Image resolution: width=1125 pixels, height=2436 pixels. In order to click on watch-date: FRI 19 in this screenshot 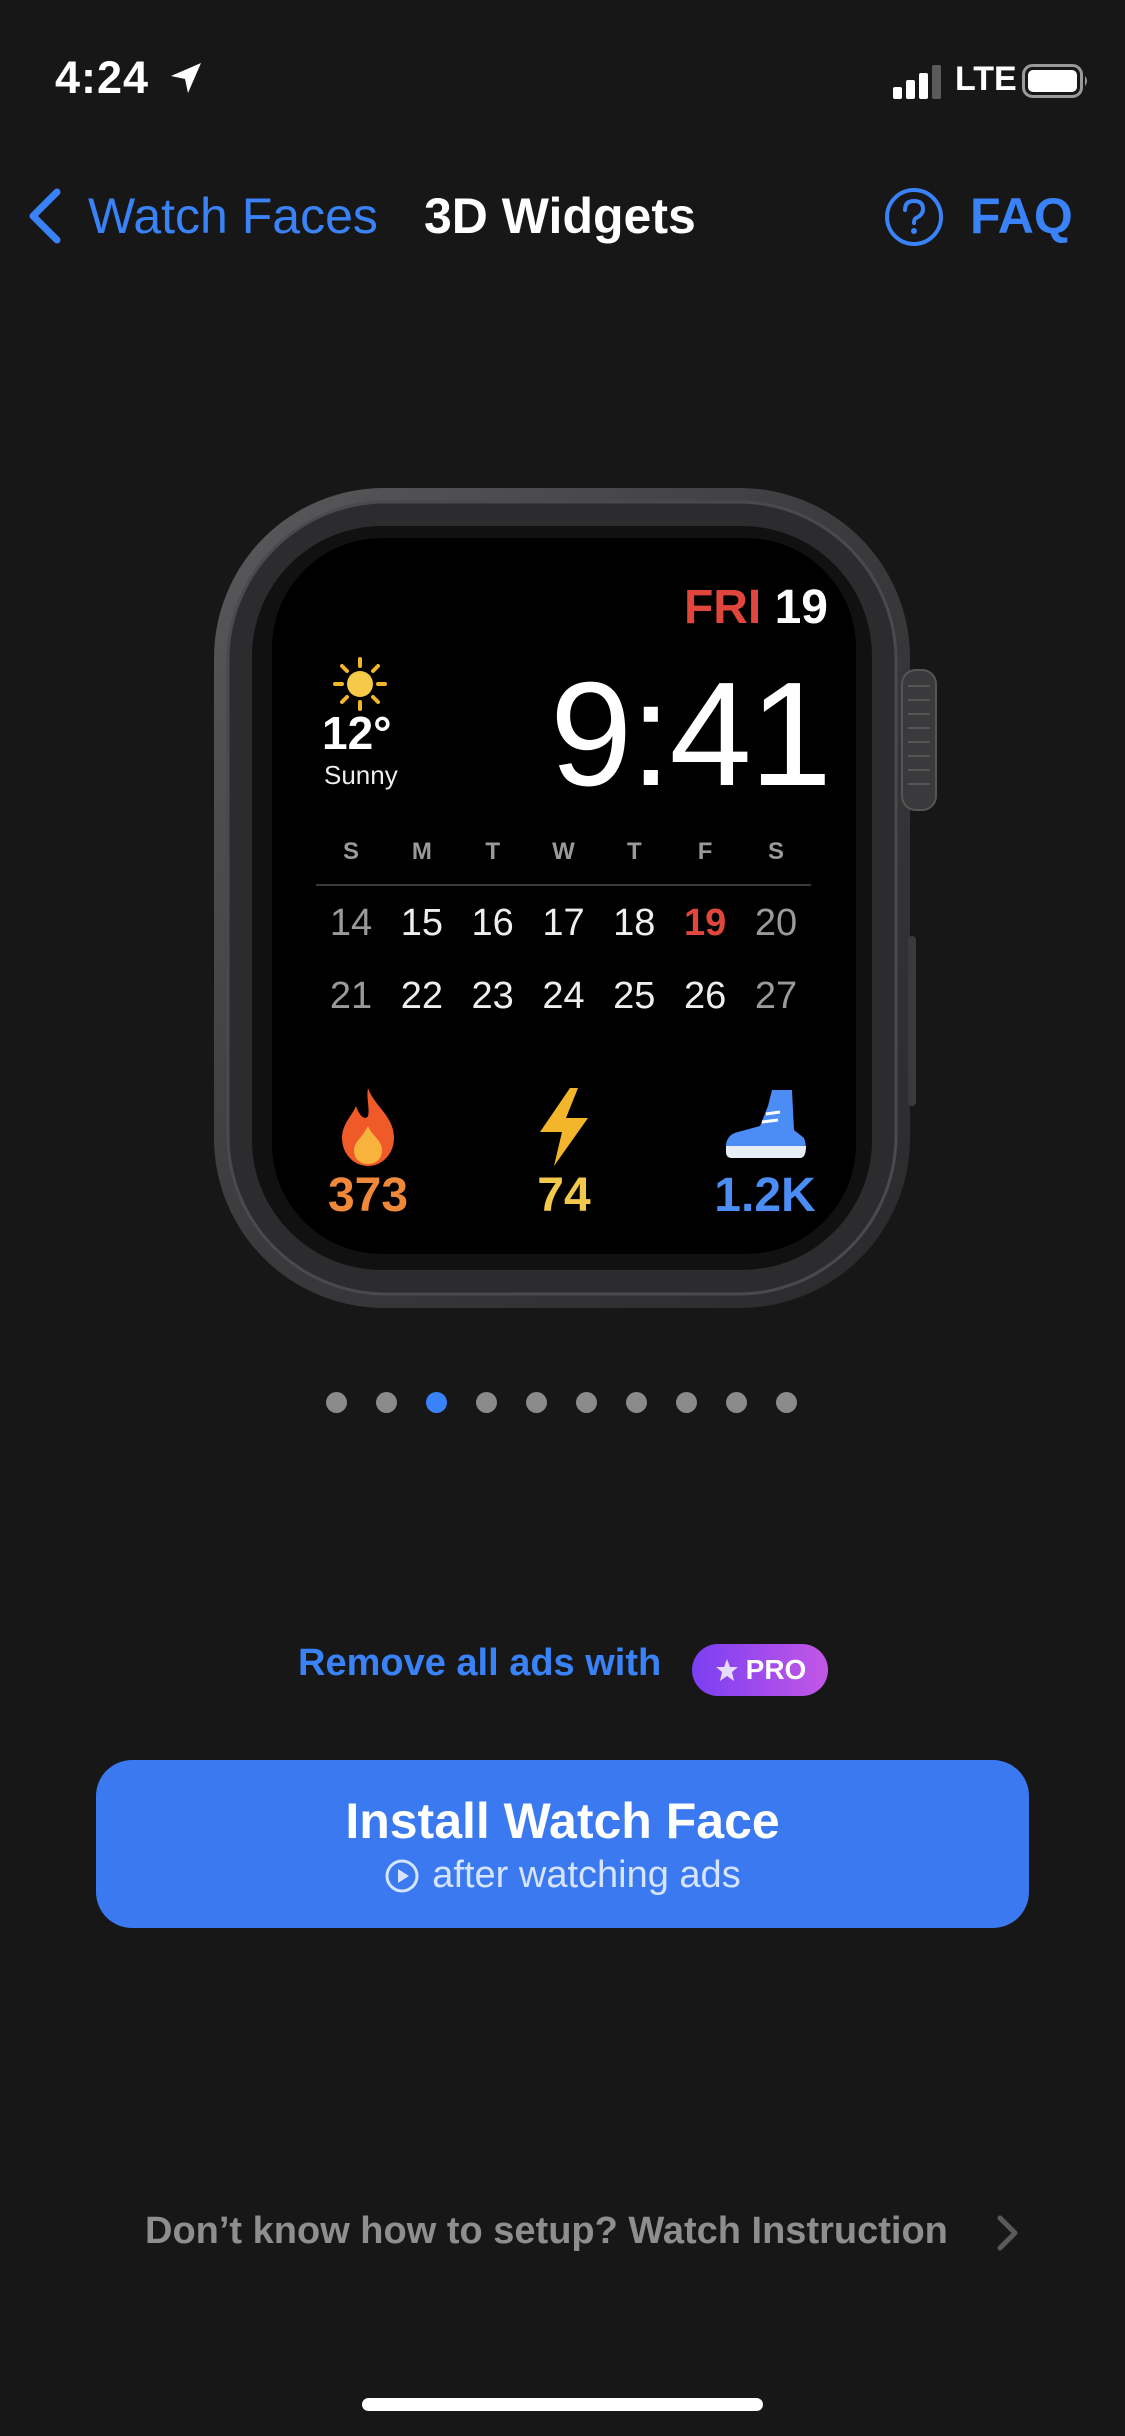, I will do `click(756, 607)`.